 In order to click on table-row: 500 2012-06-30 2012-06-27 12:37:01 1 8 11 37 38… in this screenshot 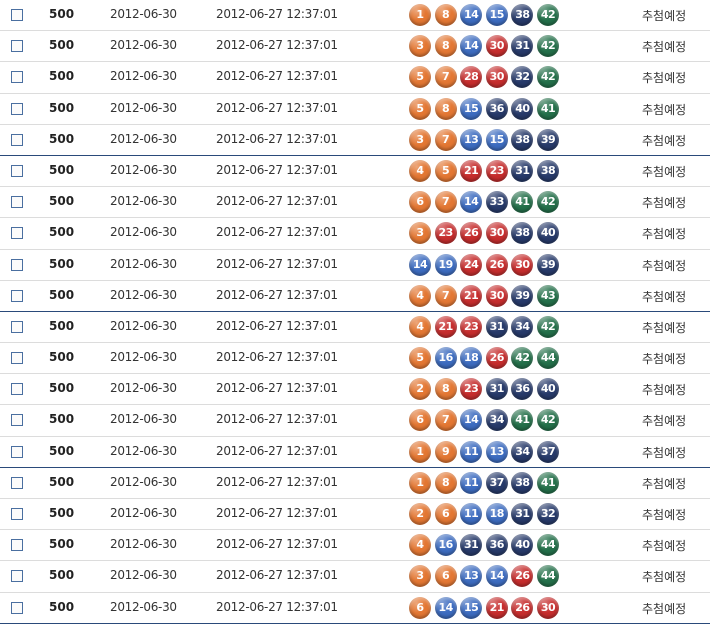, I will do `click(355, 483)`.